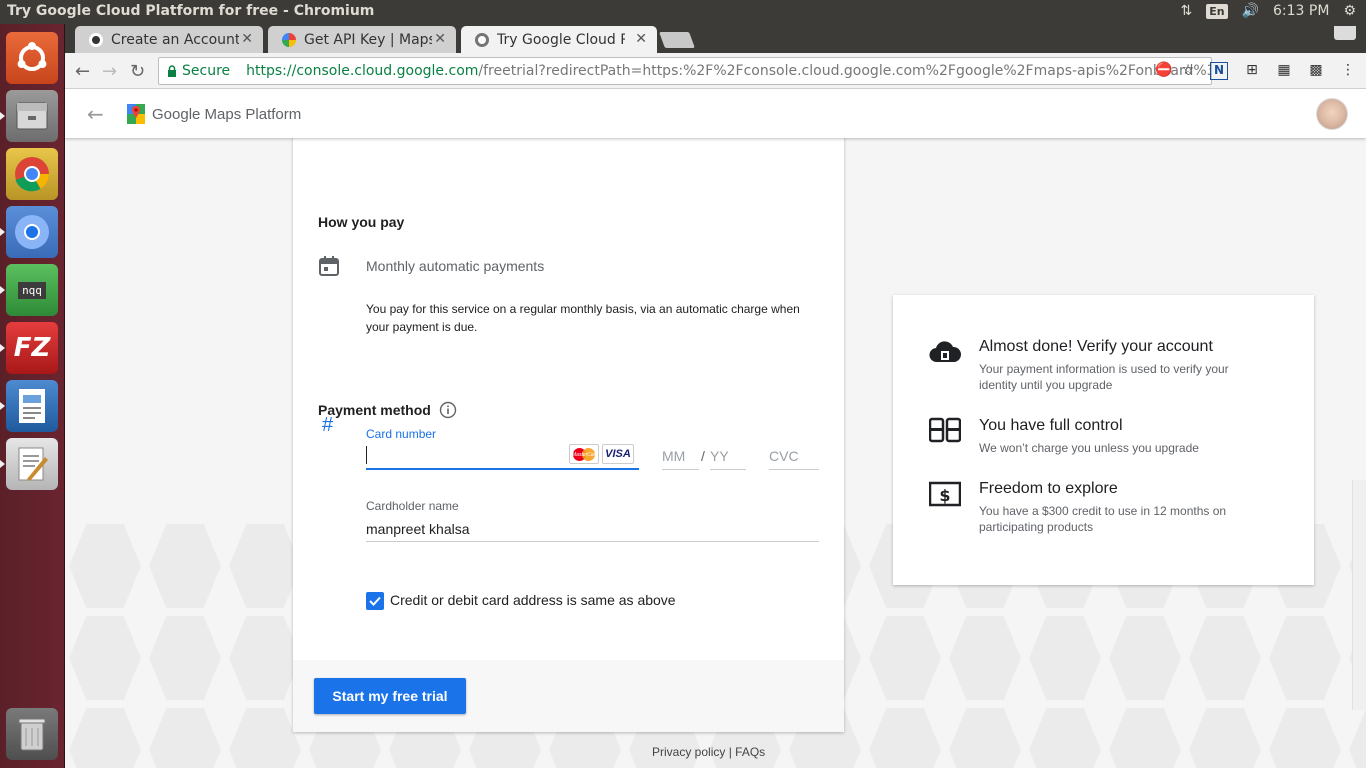  Describe the element at coordinates (136, 114) in the screenshot. I see `google-maps-logo-icon` at that location.